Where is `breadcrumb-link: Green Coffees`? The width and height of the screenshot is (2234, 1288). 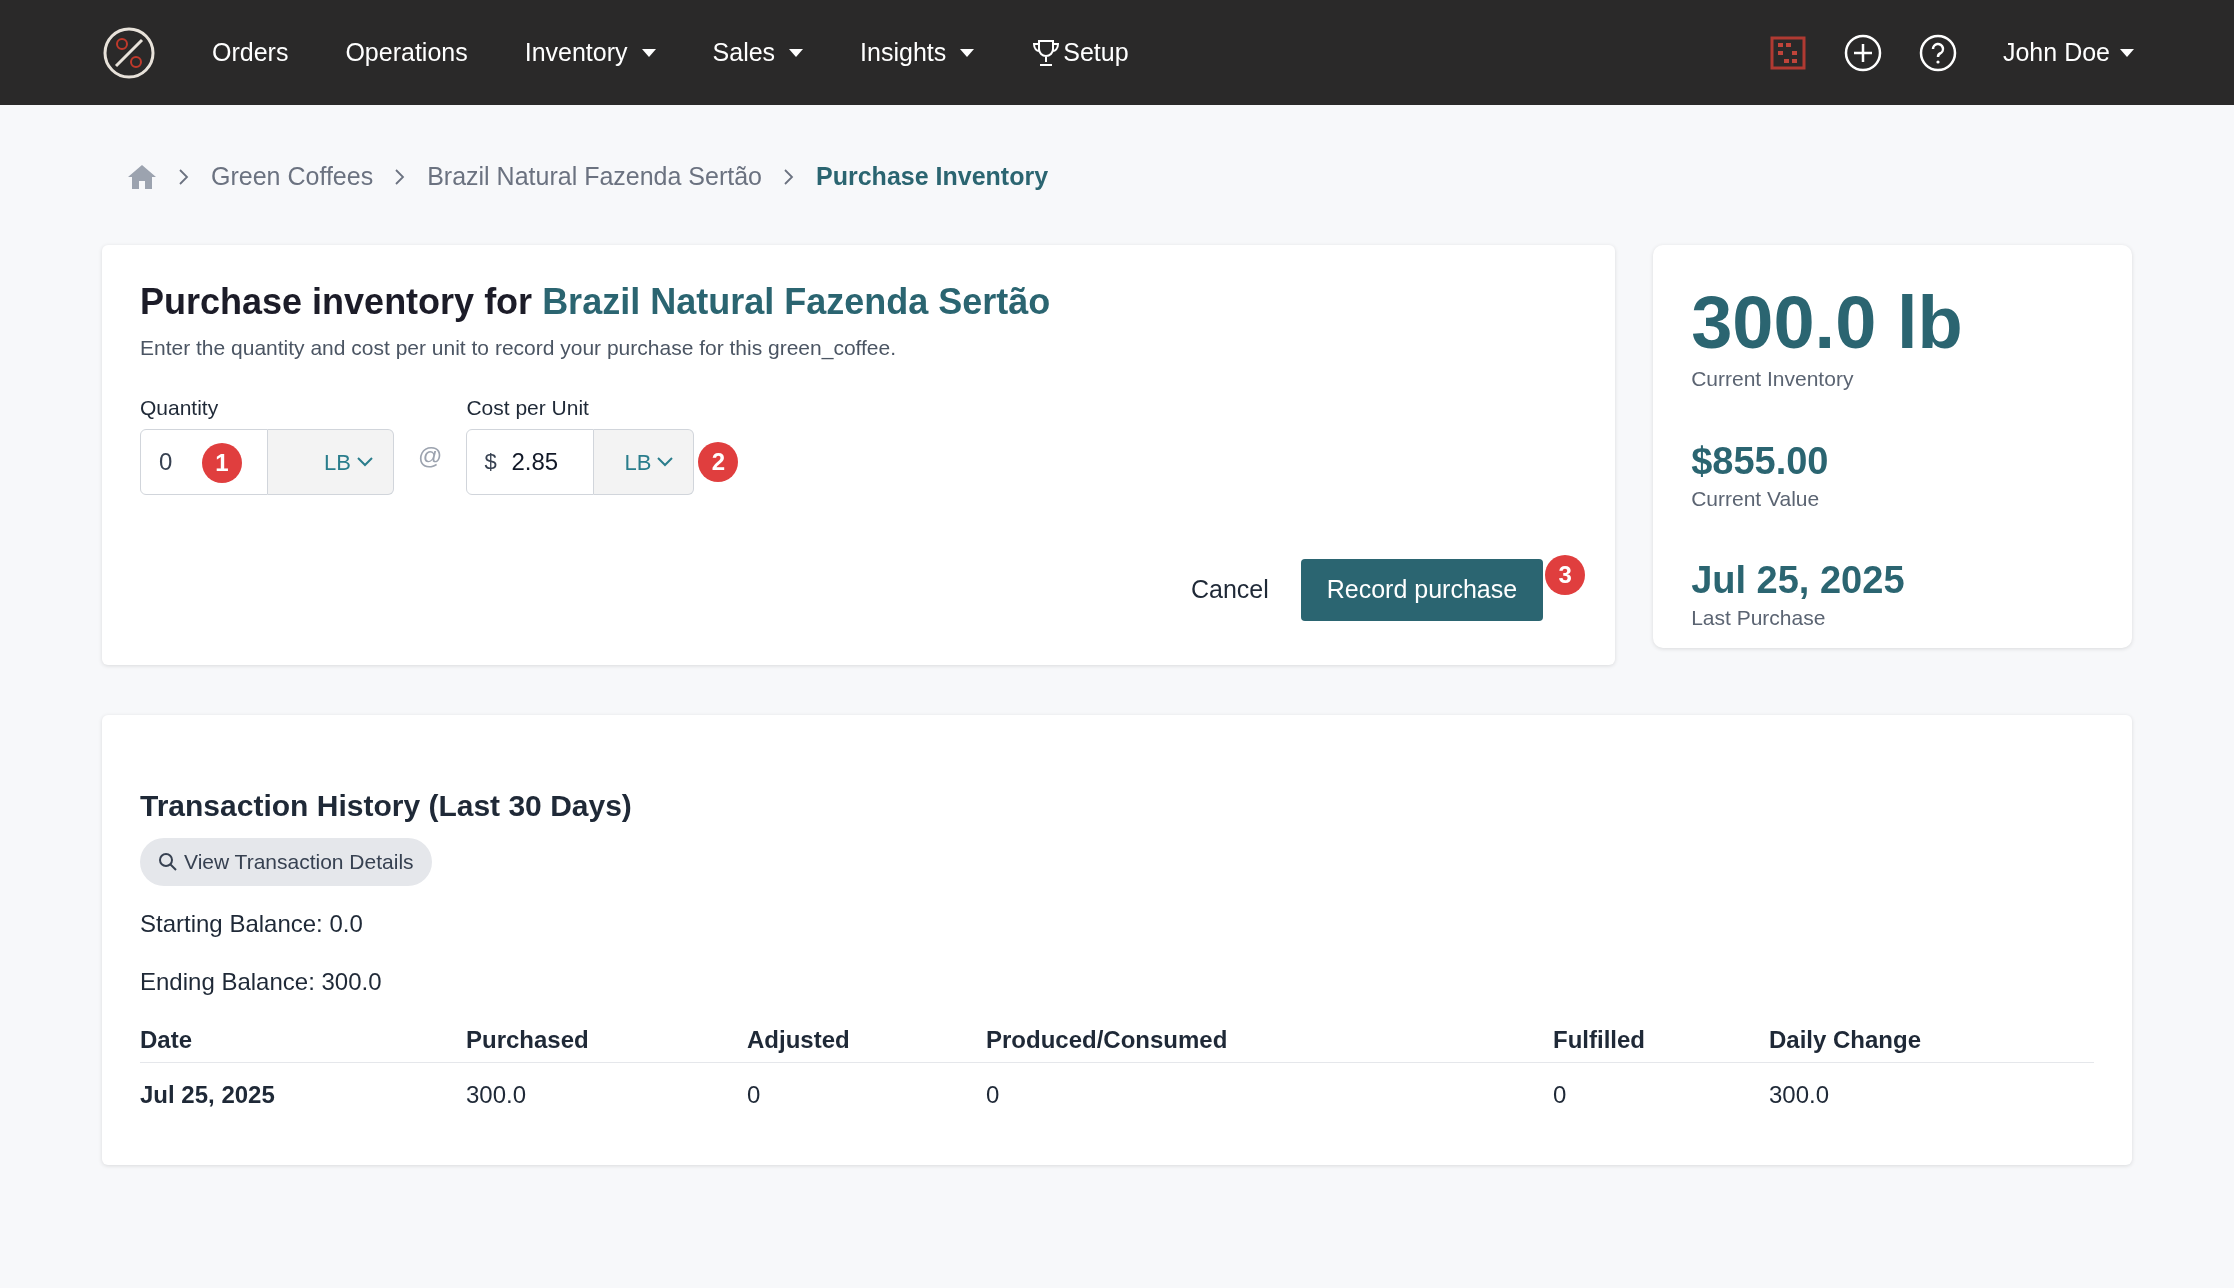
breadcrumb-link: Green Coffees is located at coordinates (292, 177).